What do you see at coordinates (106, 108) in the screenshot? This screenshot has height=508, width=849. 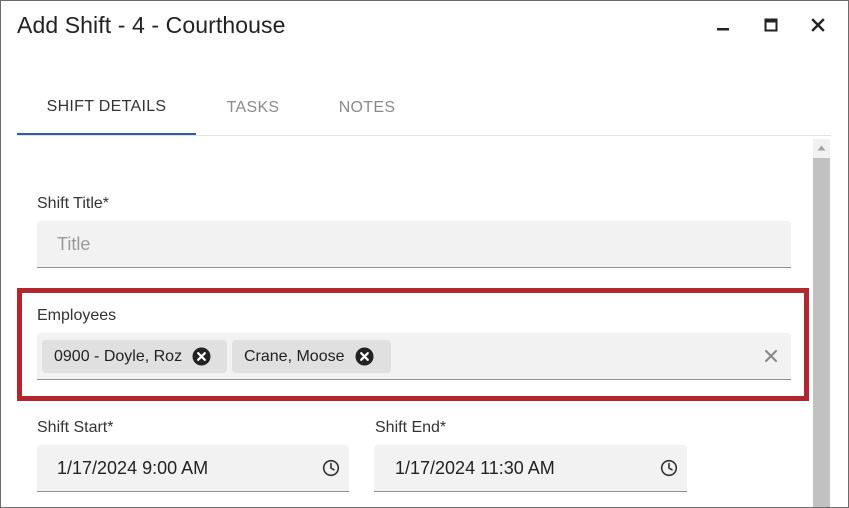 I see `tab-shift-details: SHIFT DETAILS` at bounding box center [106, 108].